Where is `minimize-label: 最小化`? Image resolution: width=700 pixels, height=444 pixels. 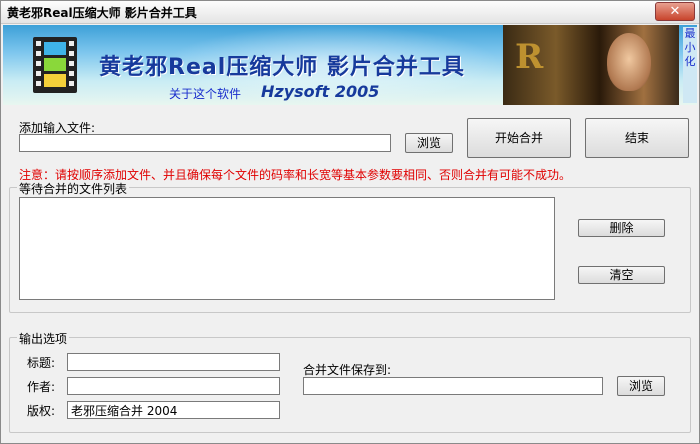 minimize-label: 最小化 is located at coordinates (690, 47).